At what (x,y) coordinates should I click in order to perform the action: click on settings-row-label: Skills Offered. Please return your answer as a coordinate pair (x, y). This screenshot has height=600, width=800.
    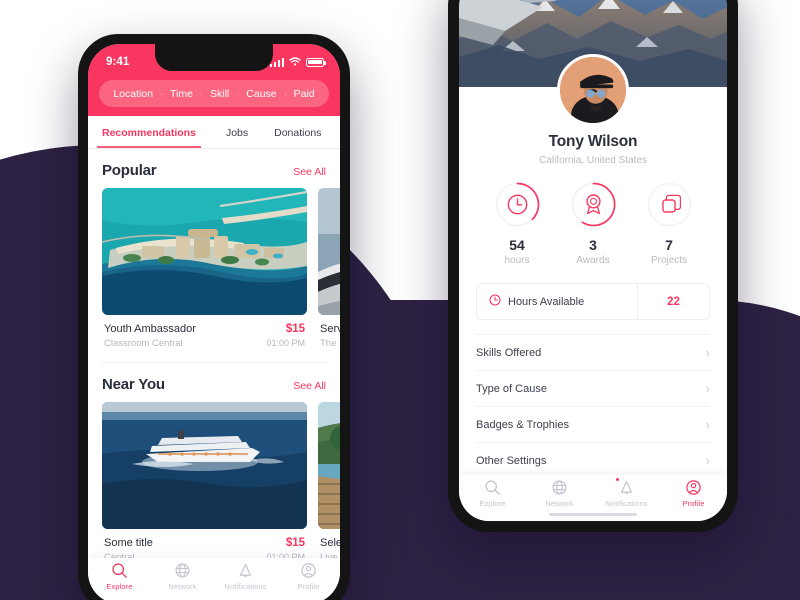
    Looking at the image, I should click on (509, 352).